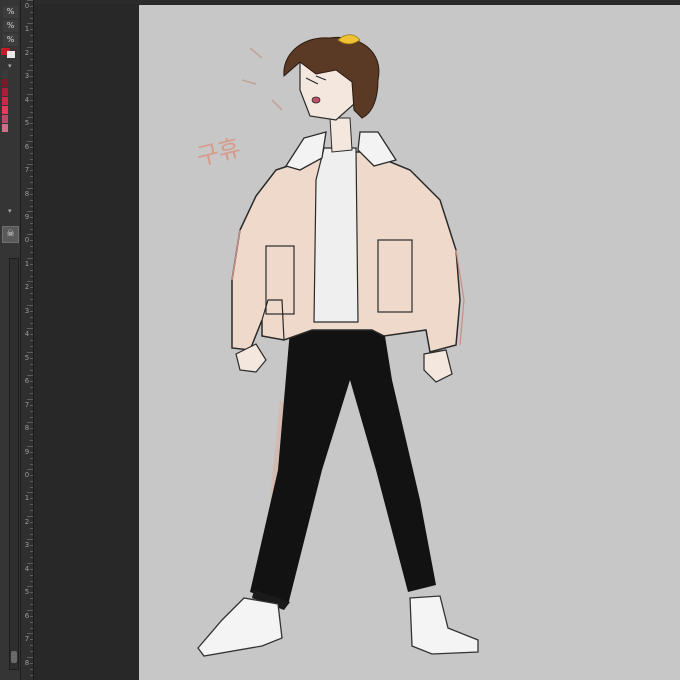 The height and width of the screenshot is (680, 680). What do you see at coordinates (331, 77) in the screenshot?
I see `head` at bounding box center [331, 77].